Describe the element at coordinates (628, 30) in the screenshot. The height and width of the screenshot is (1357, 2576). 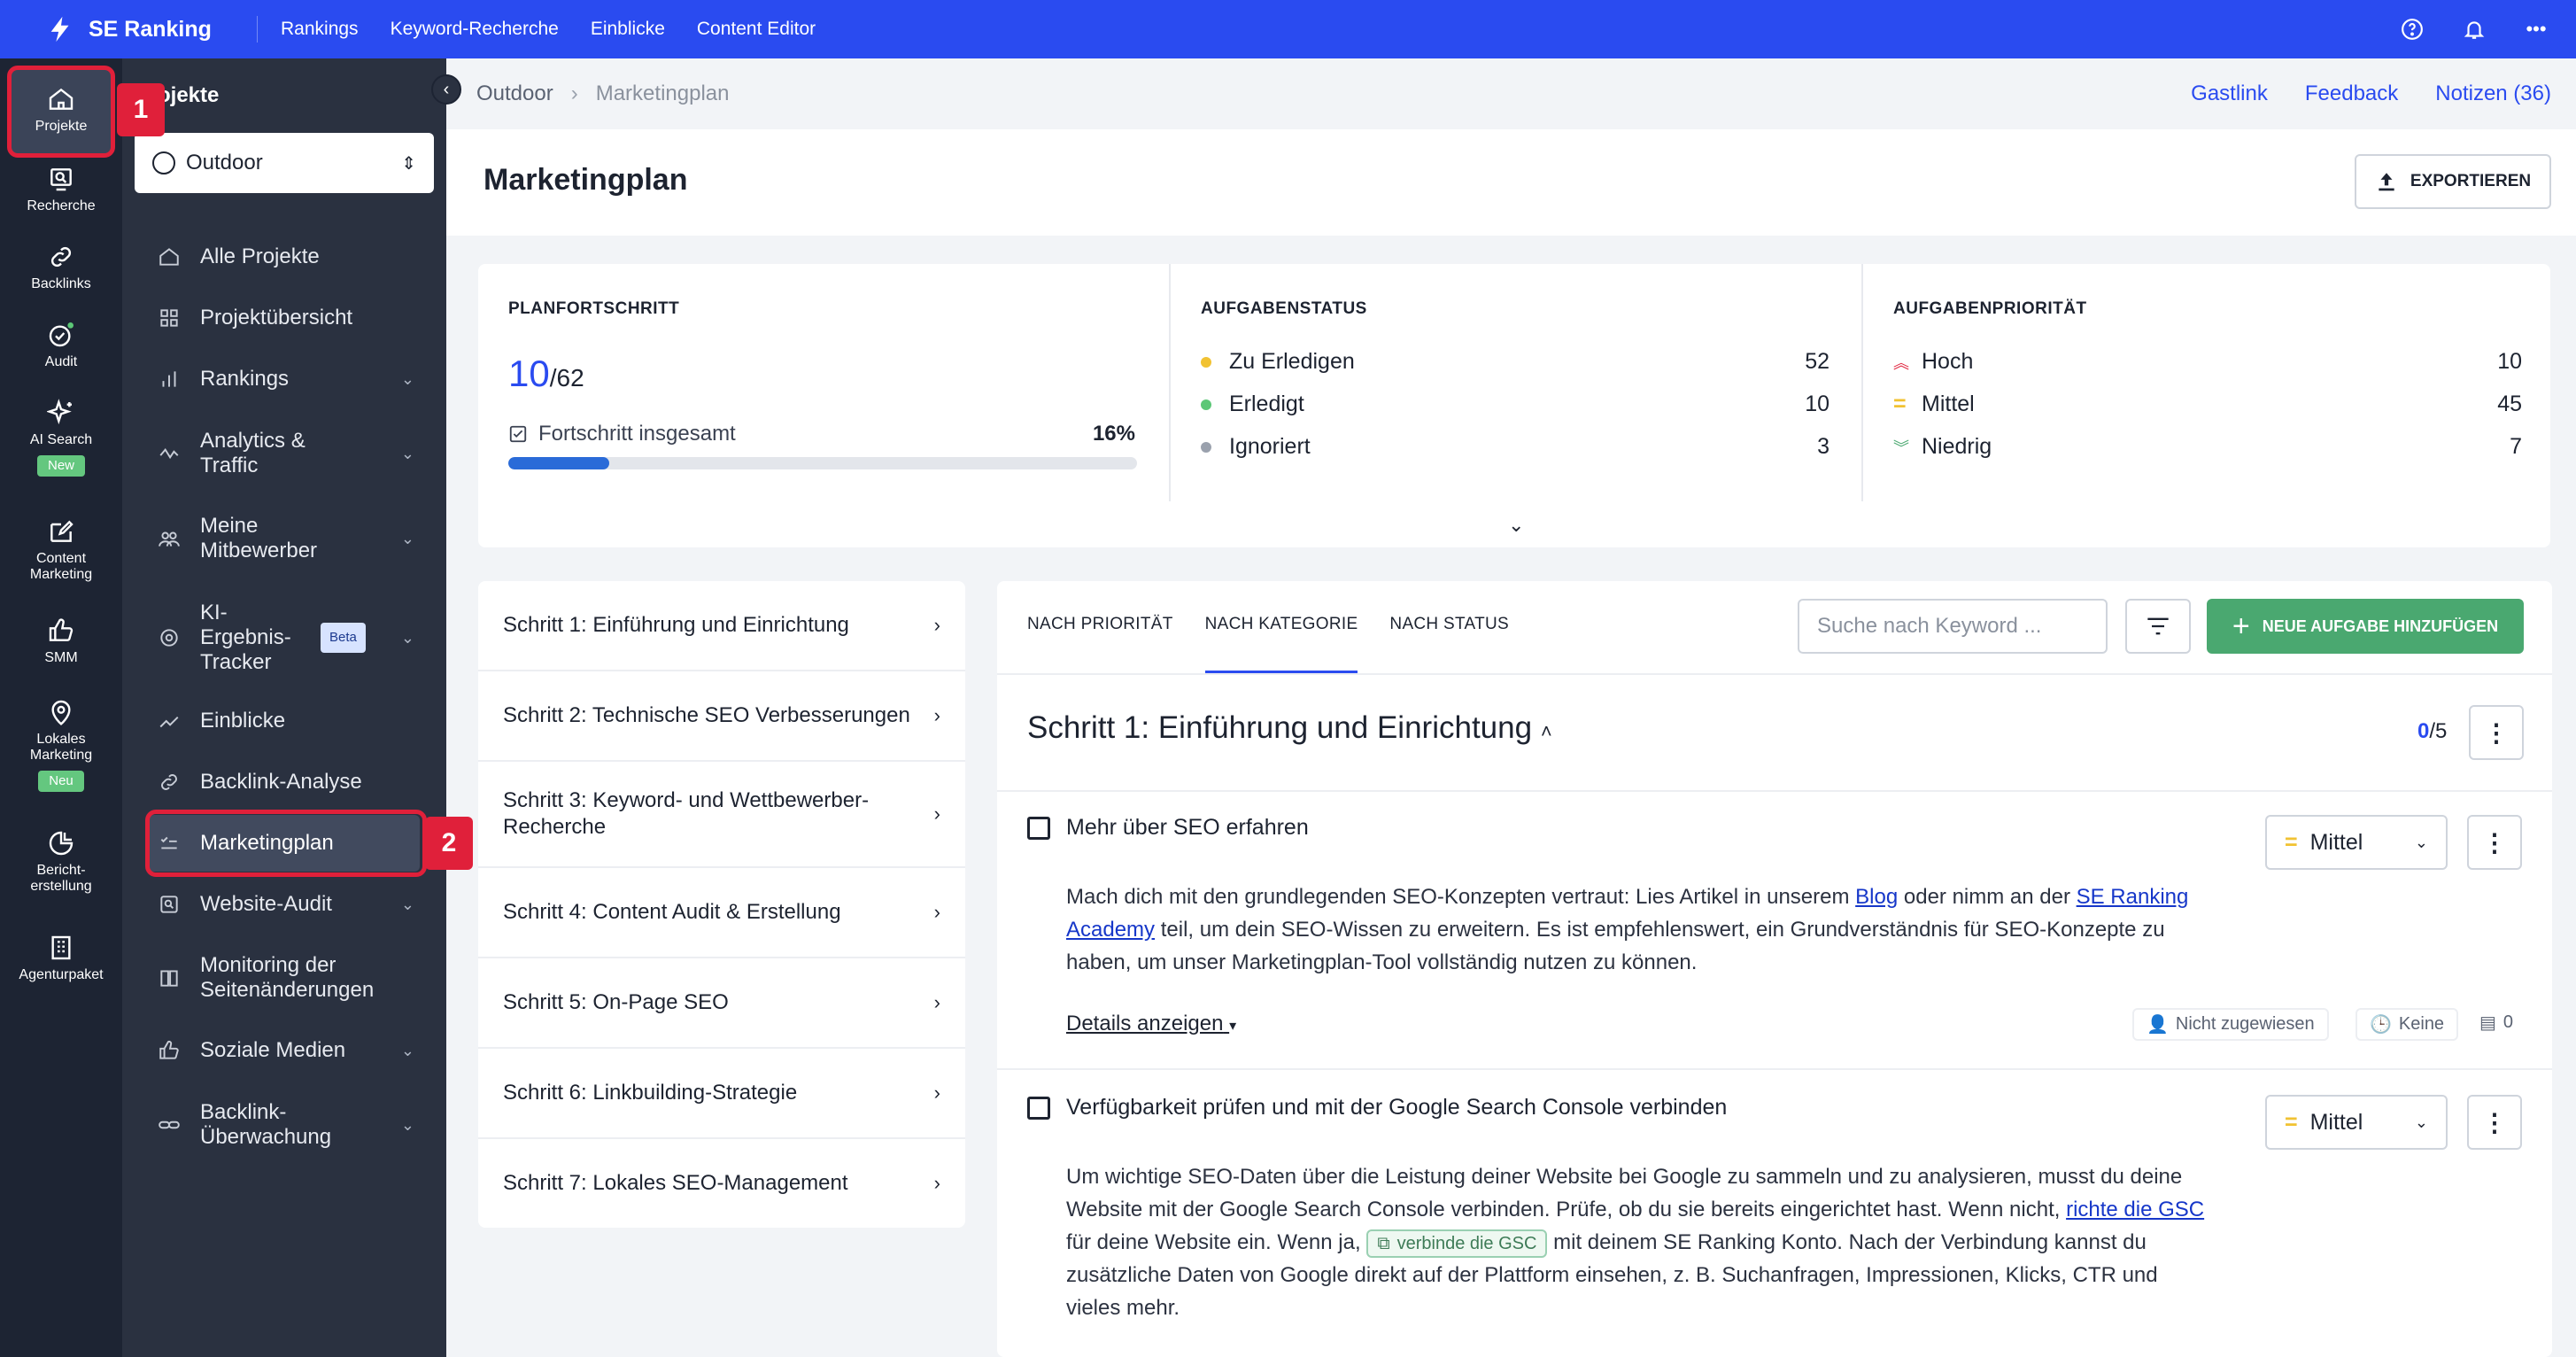
I see `top-nav-insights: Einblicke` at that location.